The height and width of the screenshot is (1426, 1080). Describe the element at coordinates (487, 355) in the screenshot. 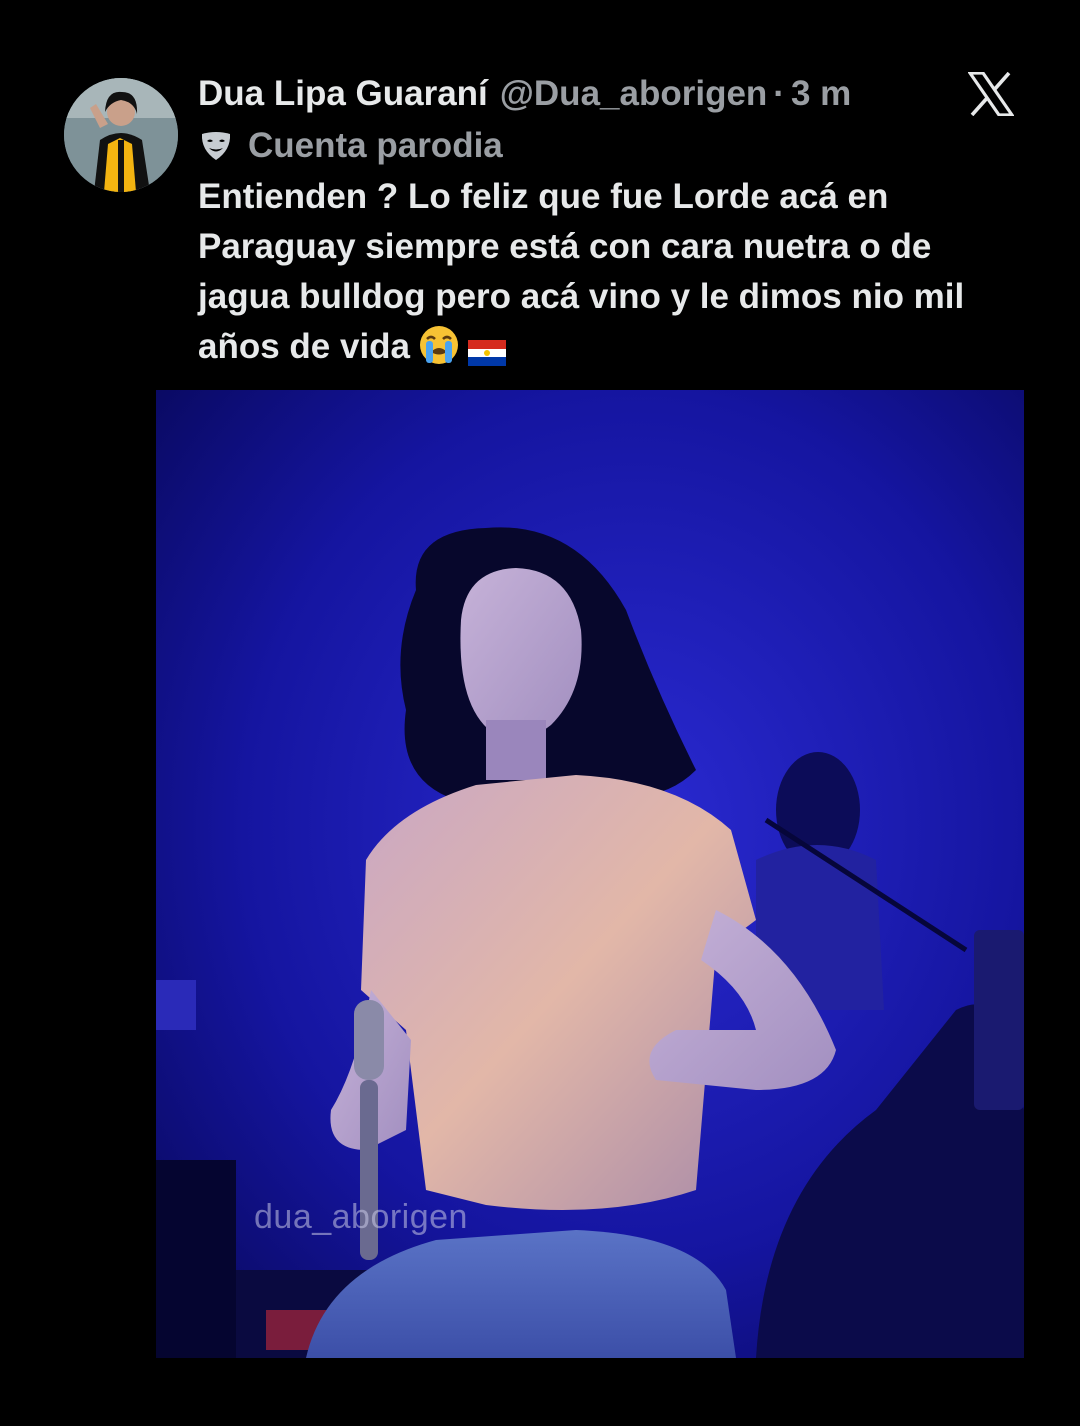

I see `paraguay-flag-icon` at that location.